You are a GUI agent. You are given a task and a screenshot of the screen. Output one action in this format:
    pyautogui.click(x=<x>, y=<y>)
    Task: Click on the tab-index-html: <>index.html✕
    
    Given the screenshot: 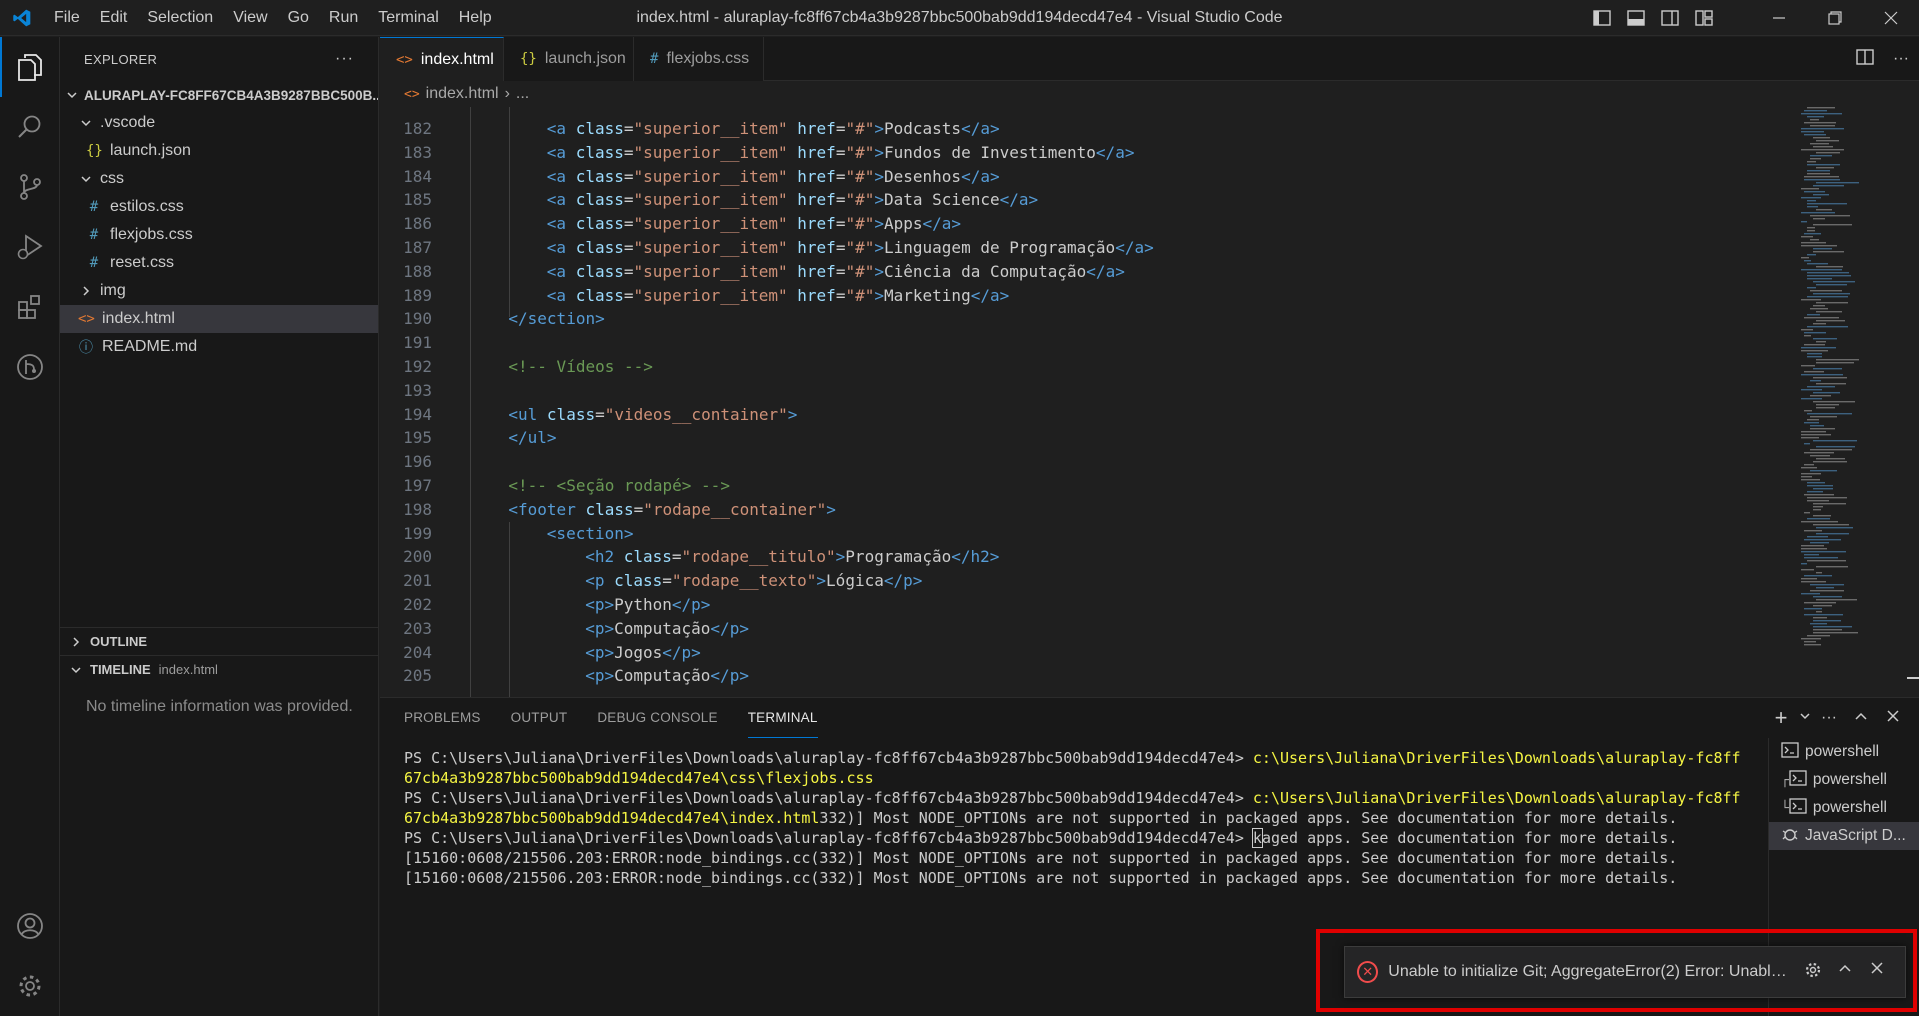 What is the action you would take?
    pyautogui.click(x=450, y=59)
    